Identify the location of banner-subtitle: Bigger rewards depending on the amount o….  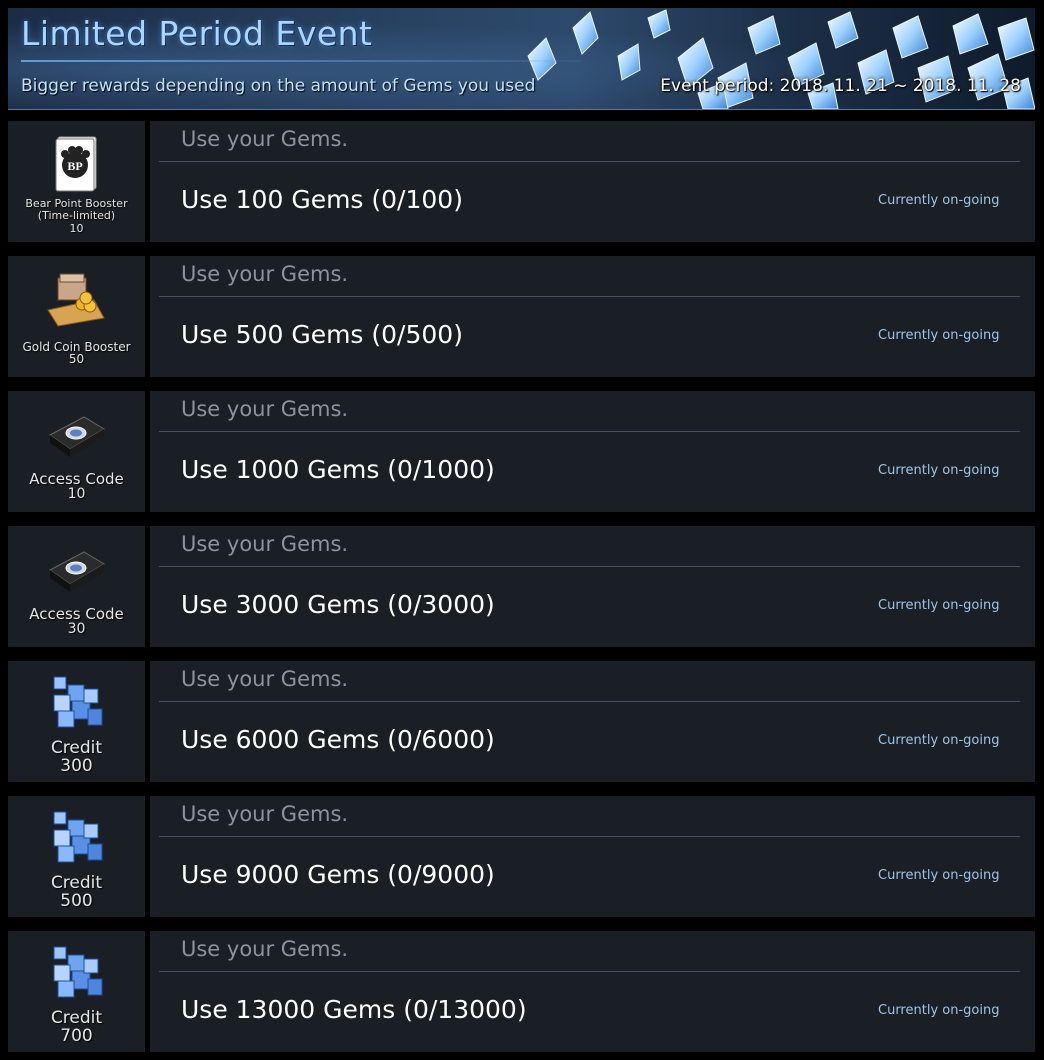
(278, 86).